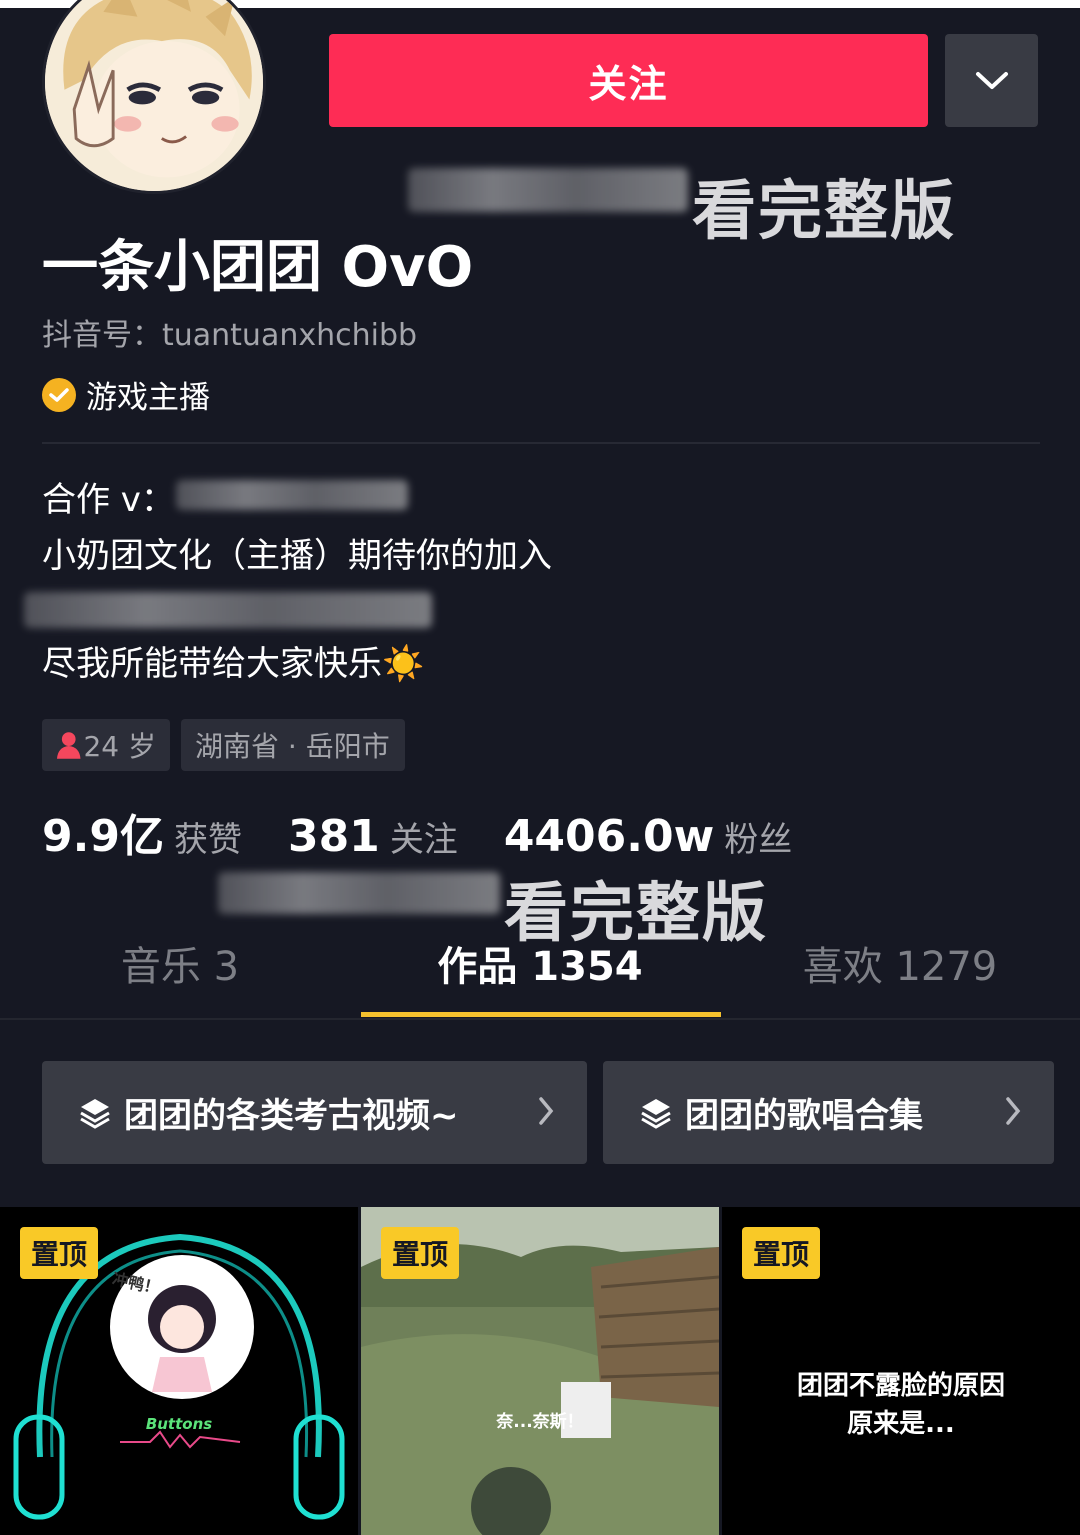 Image resolution: width=1080 pixels, height=1535 pixels. Describe the element at coordinates (758, 836) in the screenshot. I see `followers-label: 粉丝` at that location.